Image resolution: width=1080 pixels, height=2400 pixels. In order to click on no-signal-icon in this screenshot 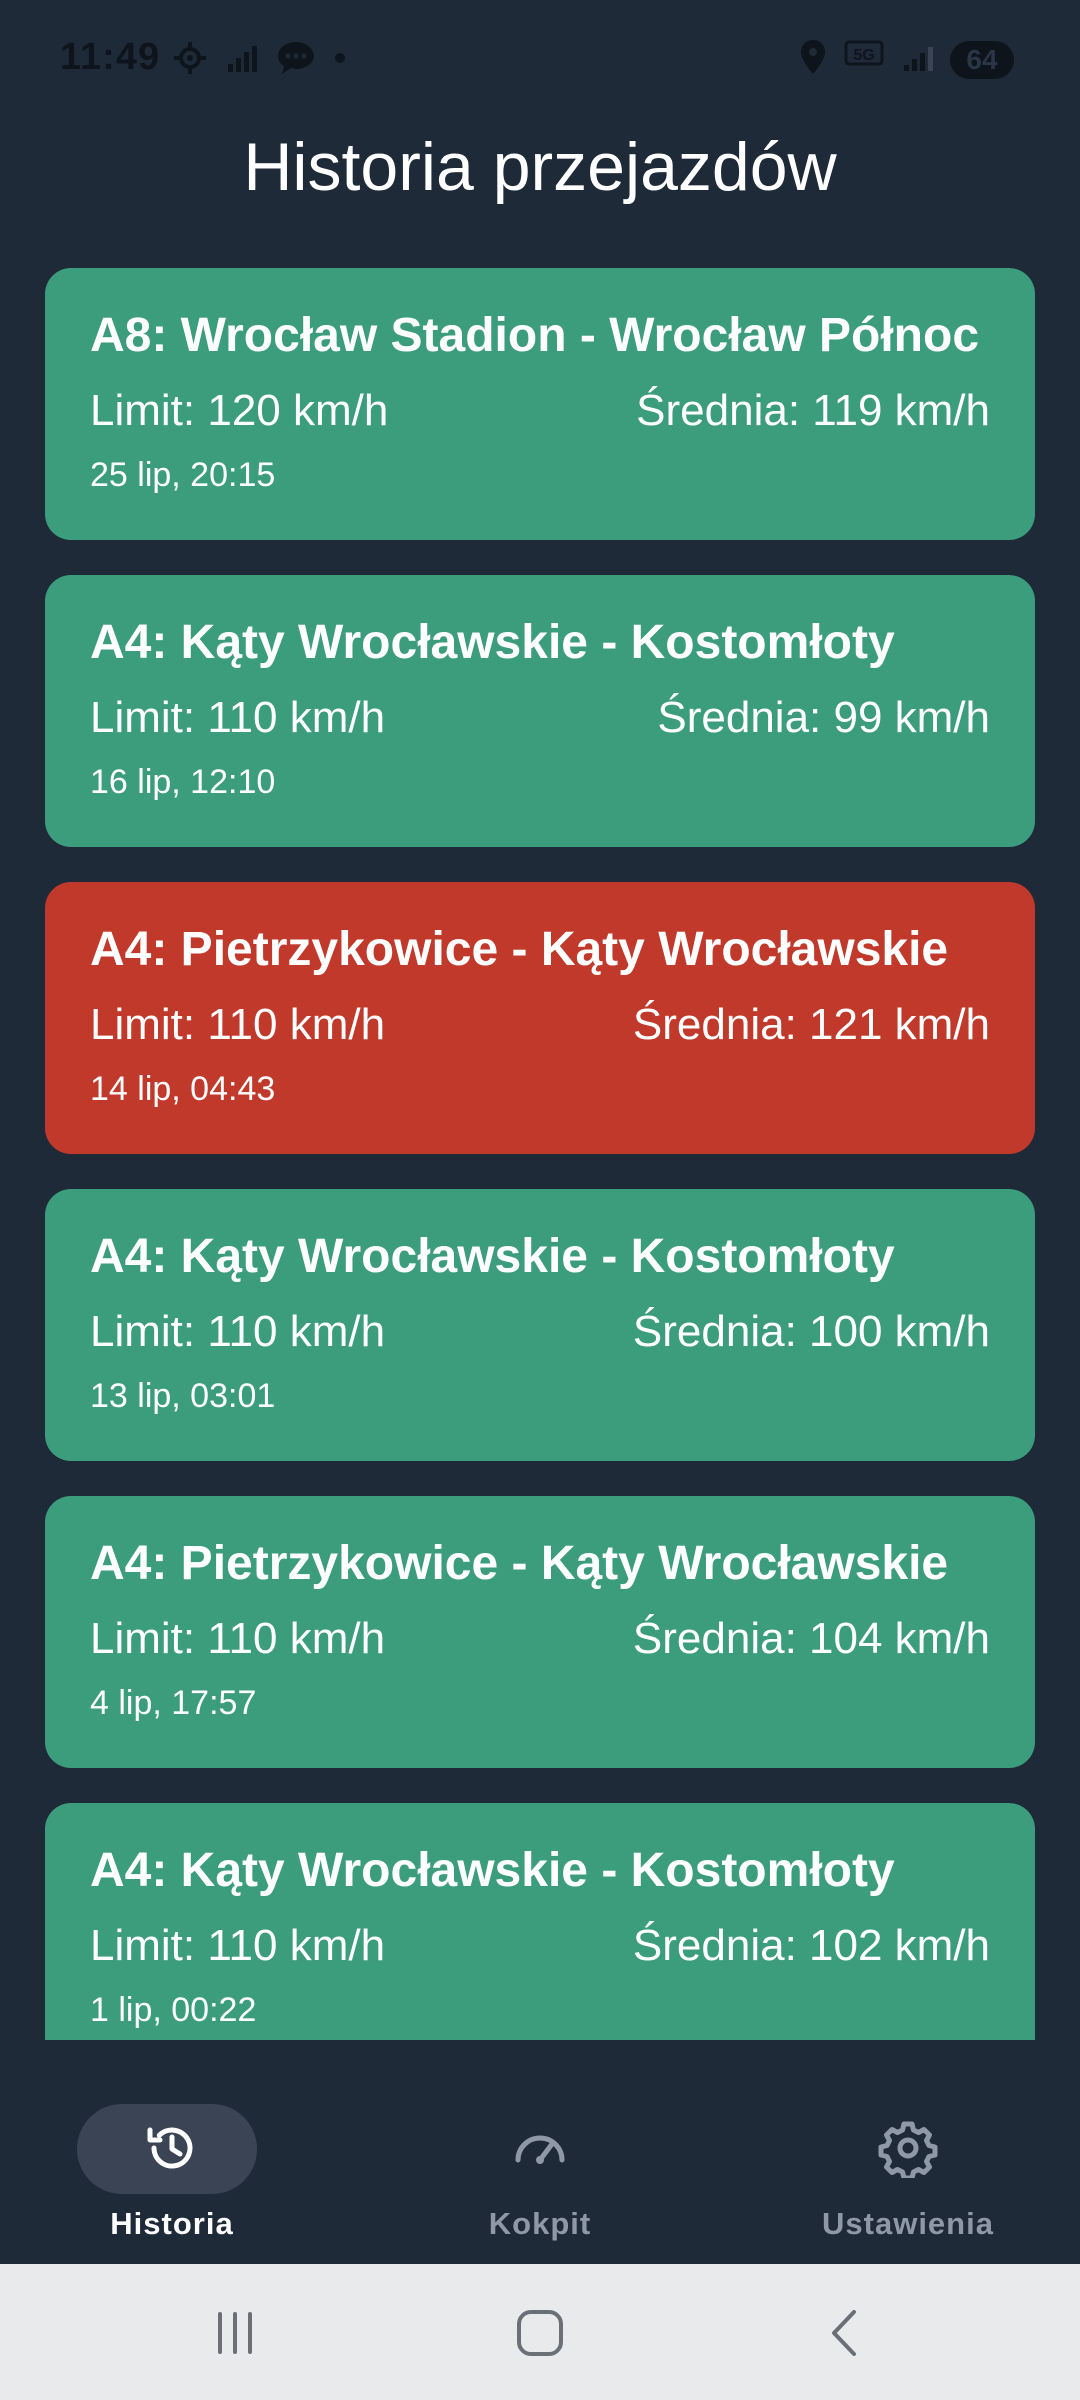, I will do `click(242, 60)`.